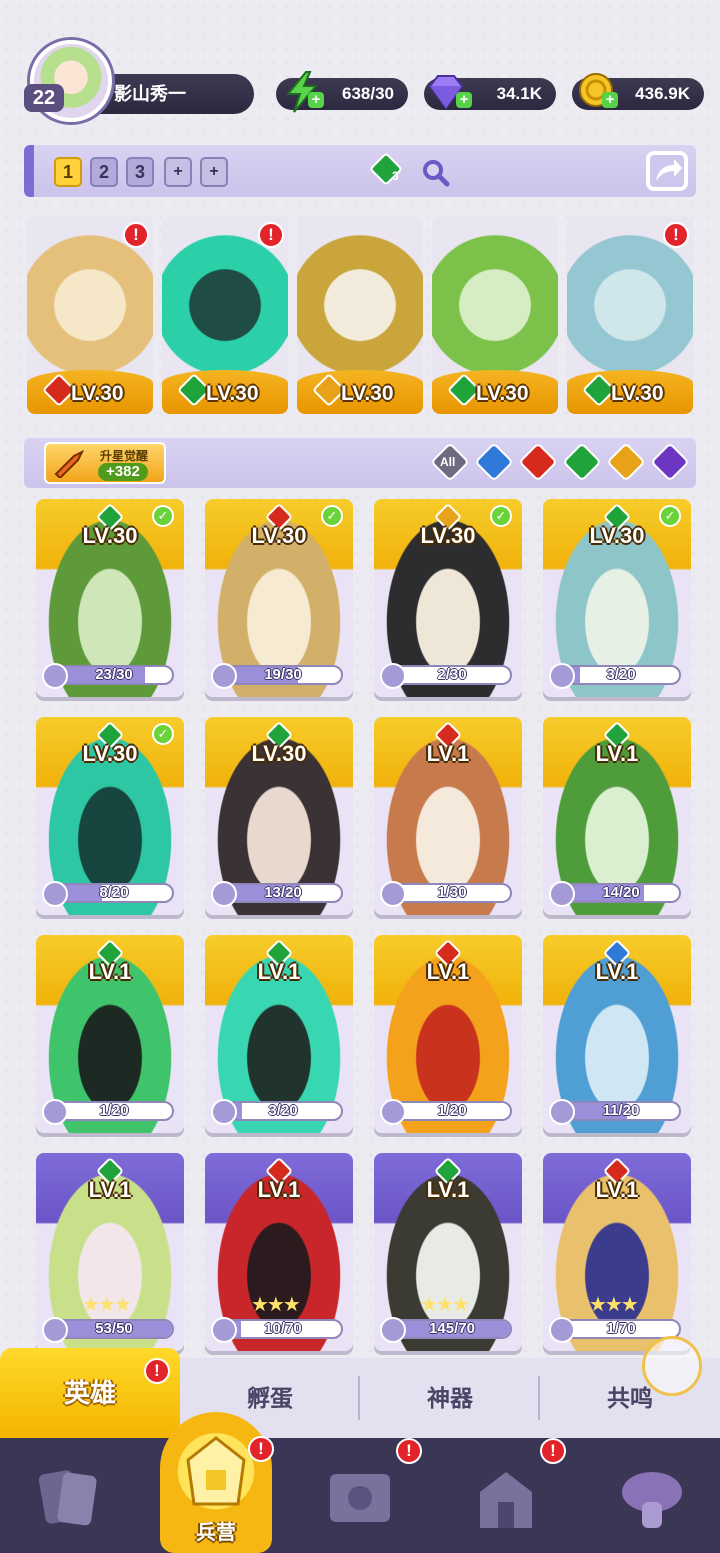 Image resolution: width=720 pixels, height=1553 pixels. Describe the element at coordinates (44, 98) in the screenshot. I see `player-level-badge: 22` at that location.